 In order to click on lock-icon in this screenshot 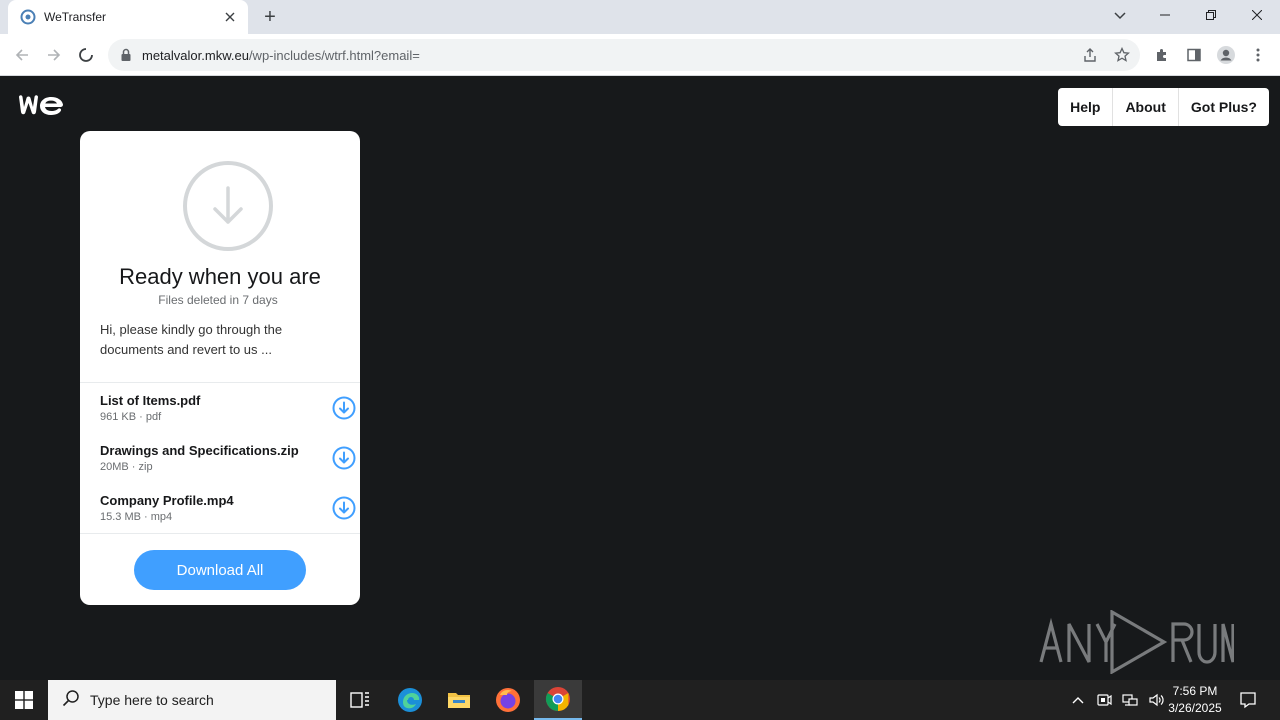, I will do `click(126, 55)`.